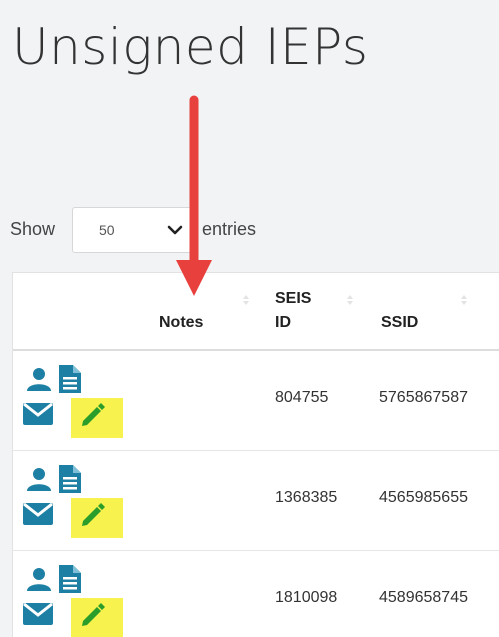  What do you see at coordinates (229, 229) in the screenshot?
I see `entries-label: entries` at bounding box center [229, 229].